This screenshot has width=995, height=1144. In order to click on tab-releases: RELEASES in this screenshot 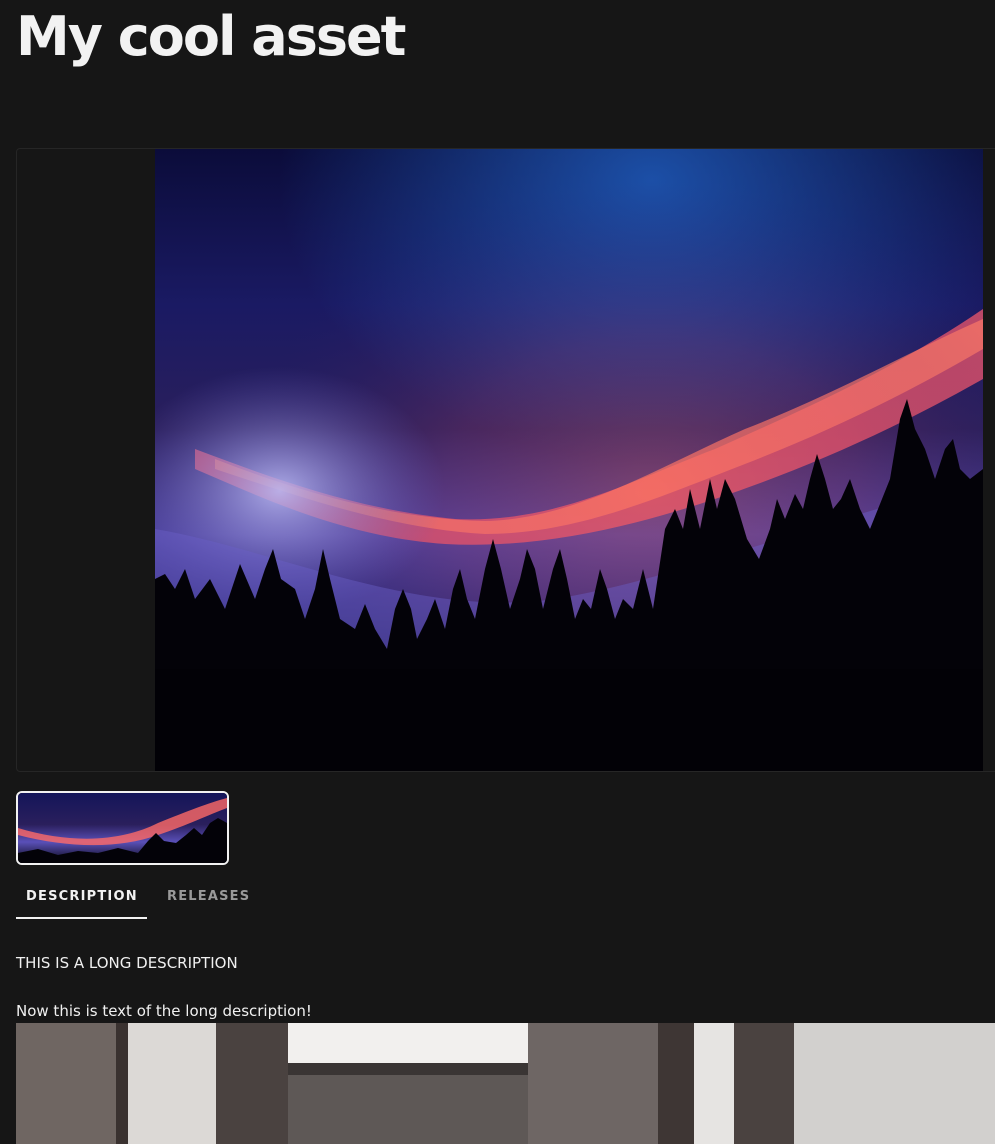, I will do `click(208, 897)`.